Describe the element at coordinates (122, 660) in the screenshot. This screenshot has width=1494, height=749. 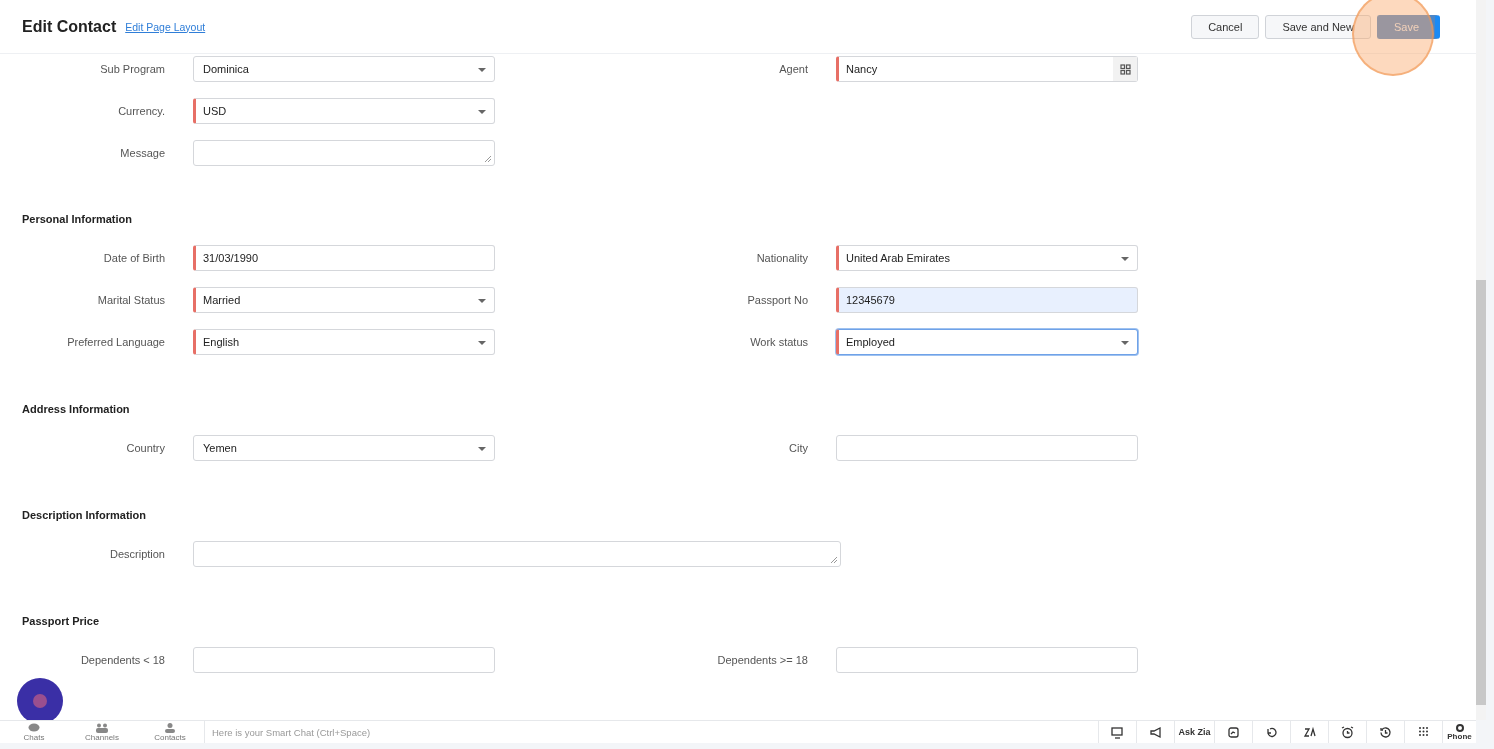
I see `field-label: Dependents < 18` at that location.